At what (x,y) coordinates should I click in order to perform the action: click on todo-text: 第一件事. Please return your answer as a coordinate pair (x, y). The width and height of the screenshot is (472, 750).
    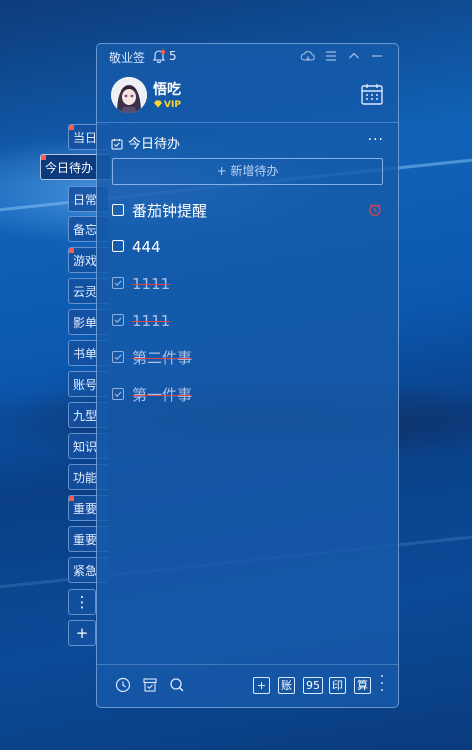
    Looking at the image, I should click on (162, 395).